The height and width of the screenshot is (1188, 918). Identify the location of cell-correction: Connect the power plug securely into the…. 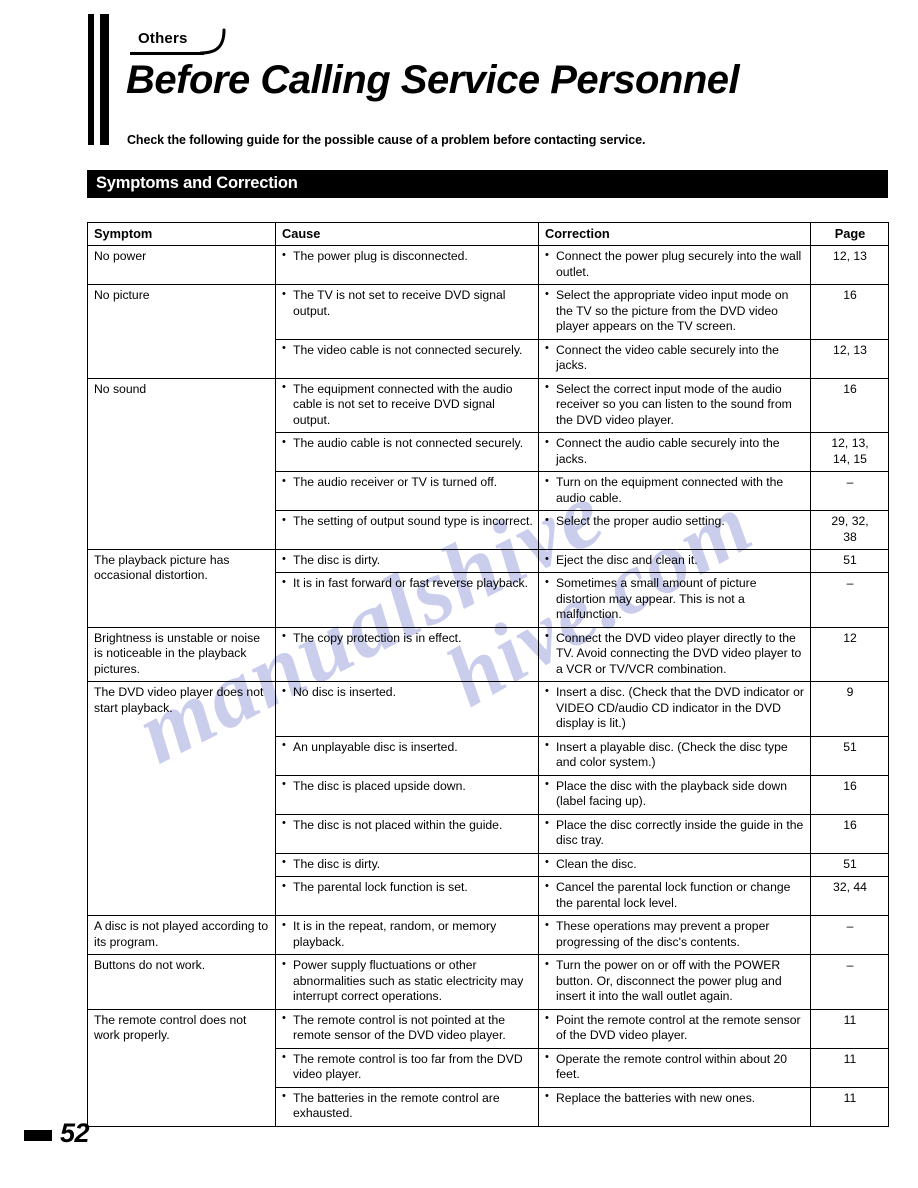
(674, 265).